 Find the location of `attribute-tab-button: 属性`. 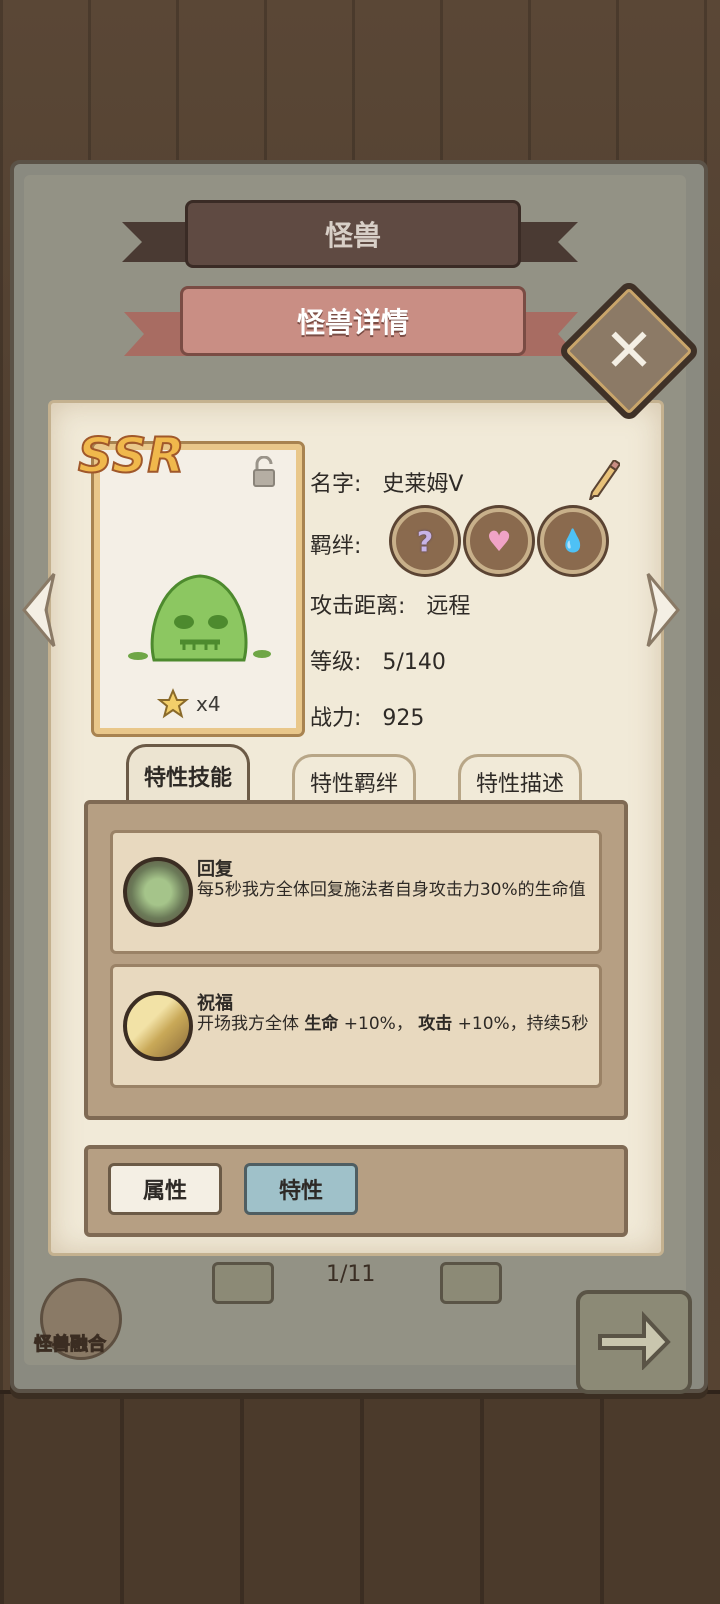

attribute-tab-button: 属性 is located at coordinates (165, 1189).